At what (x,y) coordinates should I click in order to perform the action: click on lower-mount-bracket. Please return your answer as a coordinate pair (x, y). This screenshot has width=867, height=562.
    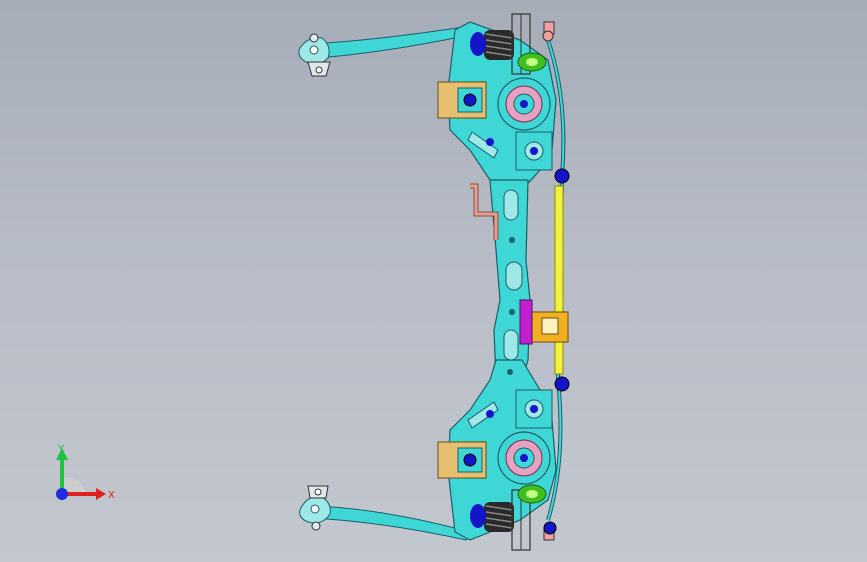
    Looking at the image, I should click on (462, 460).